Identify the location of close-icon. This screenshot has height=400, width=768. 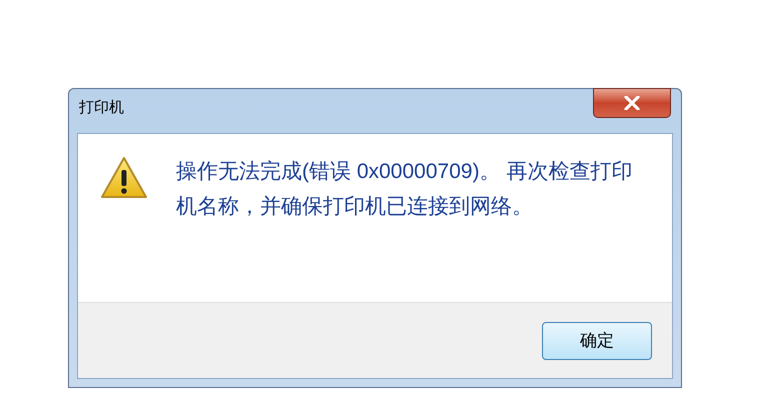
(632, 103).